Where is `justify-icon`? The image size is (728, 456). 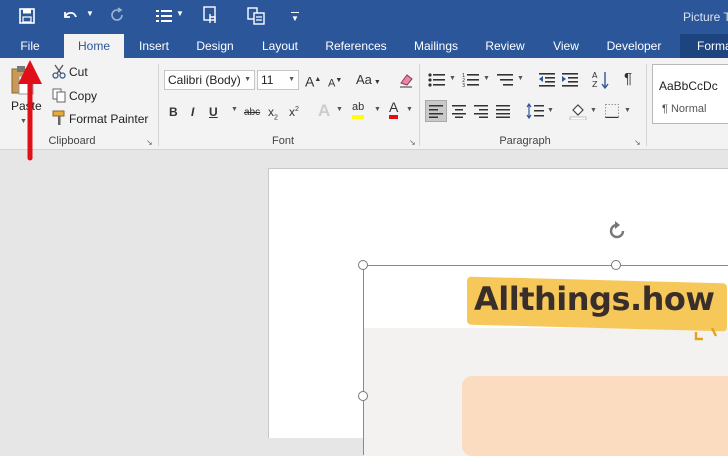 justify-icon is located at coordinates (503, 111).